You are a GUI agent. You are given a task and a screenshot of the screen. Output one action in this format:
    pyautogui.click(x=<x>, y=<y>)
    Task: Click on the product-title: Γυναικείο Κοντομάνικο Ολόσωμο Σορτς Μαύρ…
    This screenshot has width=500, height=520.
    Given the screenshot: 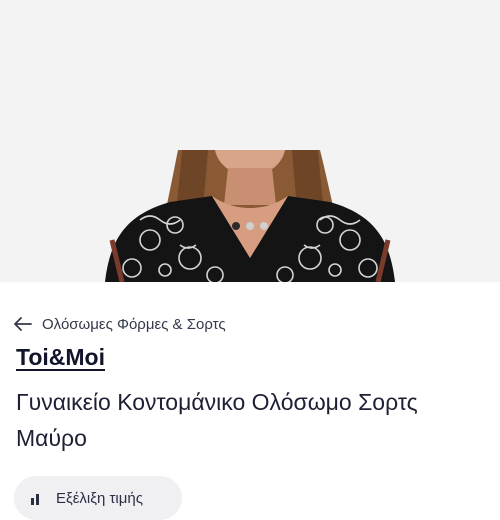 What is the action you would take?
    pyautogui.click(x=217, y=420)
    